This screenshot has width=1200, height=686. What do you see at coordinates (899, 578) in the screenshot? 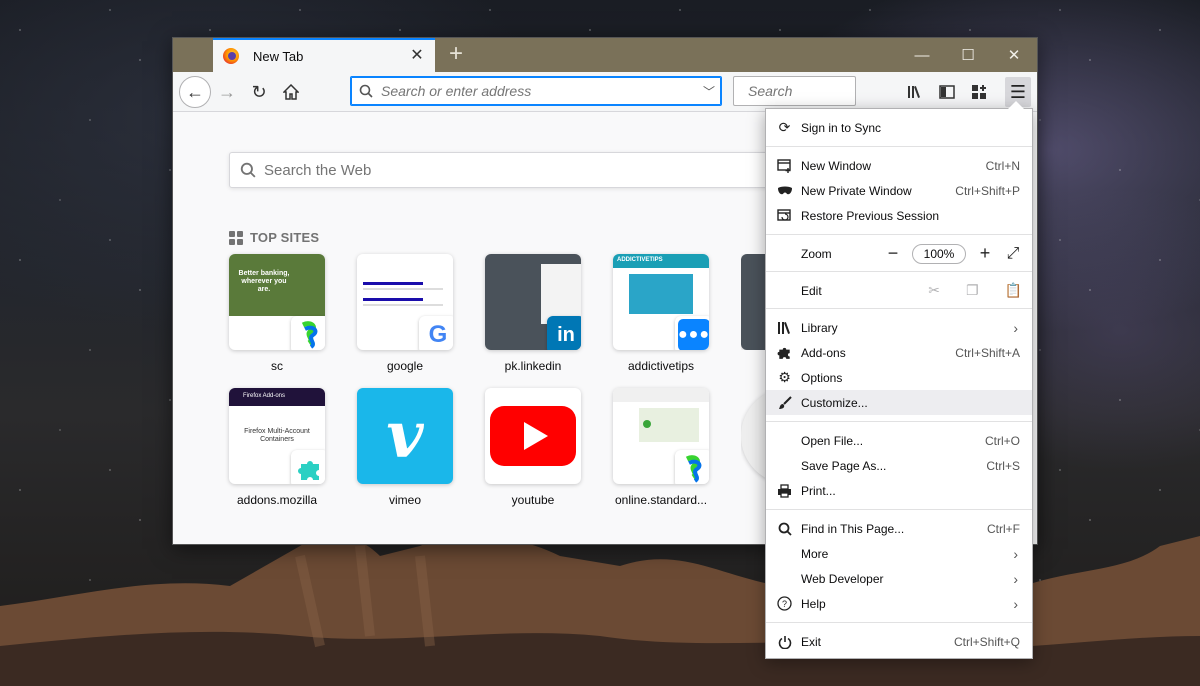
I see `menu-web-developer: Web Developer ›` at bounding box center [899, 578].